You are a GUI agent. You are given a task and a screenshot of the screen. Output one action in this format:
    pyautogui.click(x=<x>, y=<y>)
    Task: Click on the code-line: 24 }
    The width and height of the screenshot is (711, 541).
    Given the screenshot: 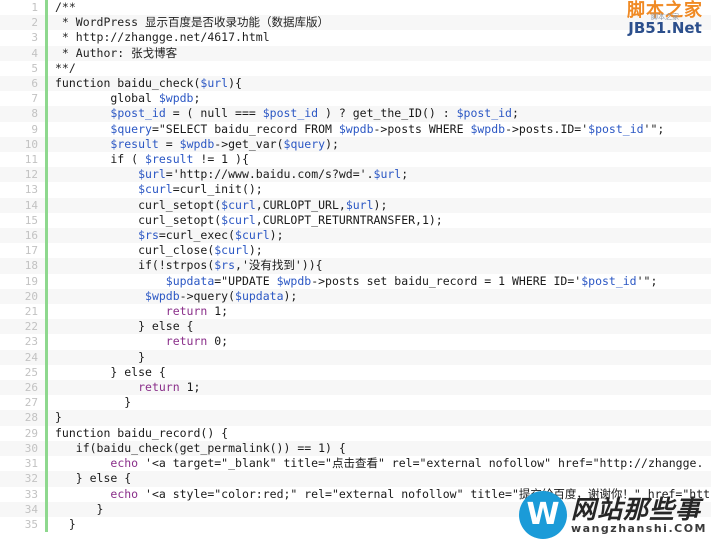 What is the action you would take?
    pyautogui.click(x=355, y=357)
    